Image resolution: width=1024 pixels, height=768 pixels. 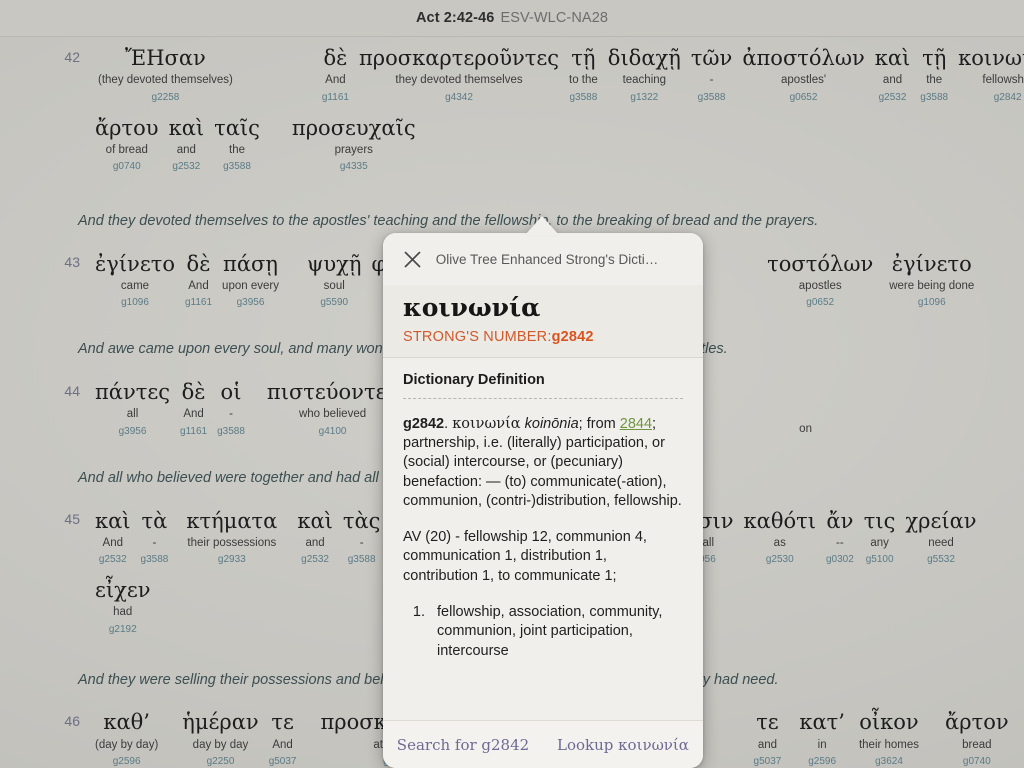 What do you see at coordinates (780, 559) in the screenshot?
I see `strongs-number: g2530` at bounding box center [780, 559].